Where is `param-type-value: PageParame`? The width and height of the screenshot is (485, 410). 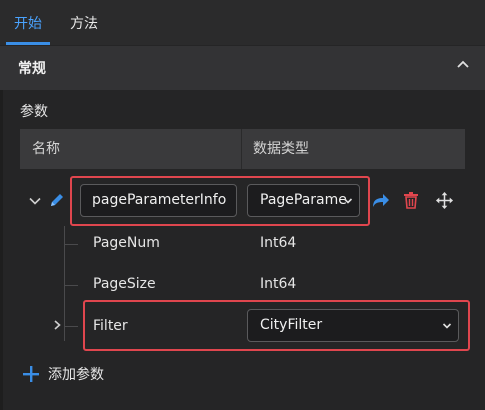 param-type-value: PageParame is located at coordinates (303, 200).